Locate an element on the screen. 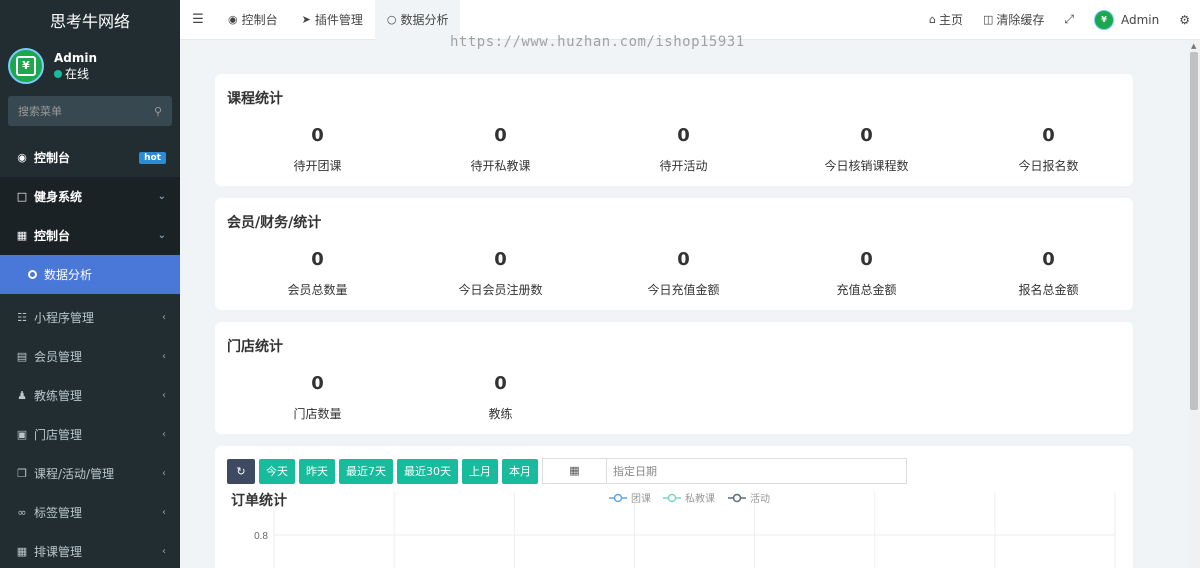  stat-item: 0 教练 is located at coordinates (500, 397).